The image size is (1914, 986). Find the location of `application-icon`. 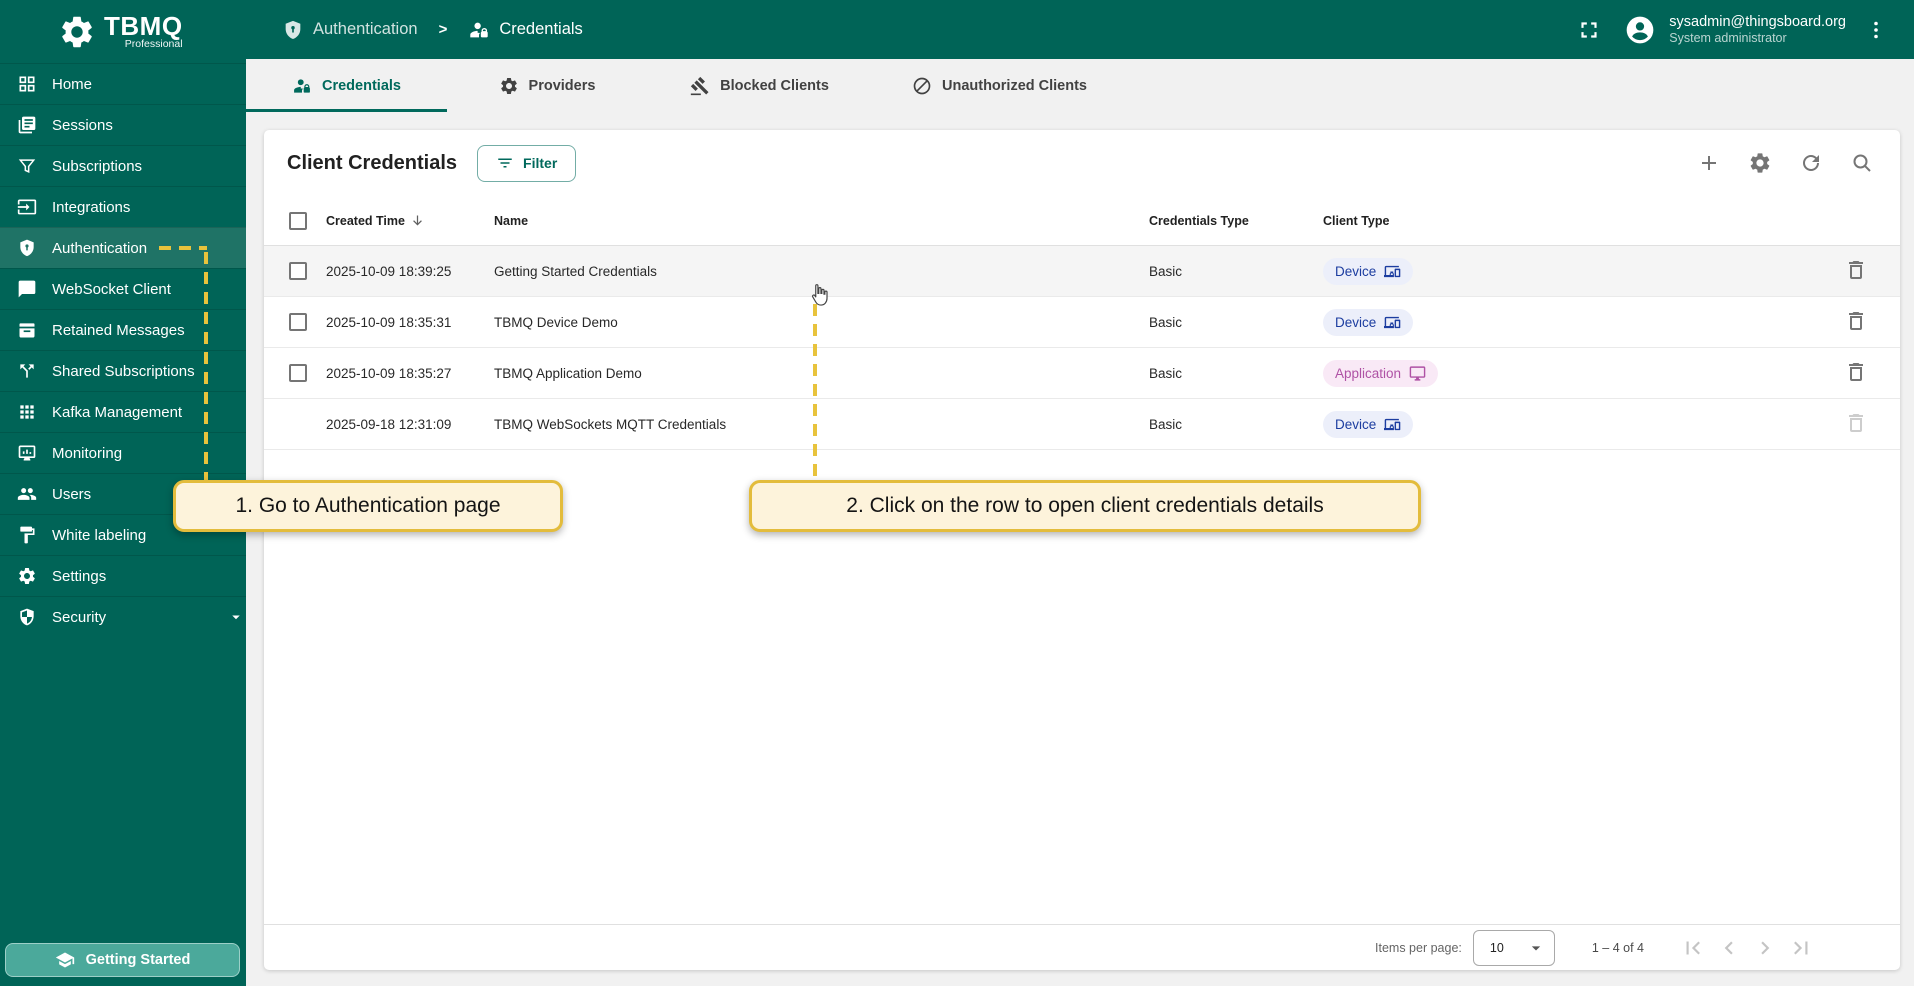

application-icon is located at coordinates (1417, 373).